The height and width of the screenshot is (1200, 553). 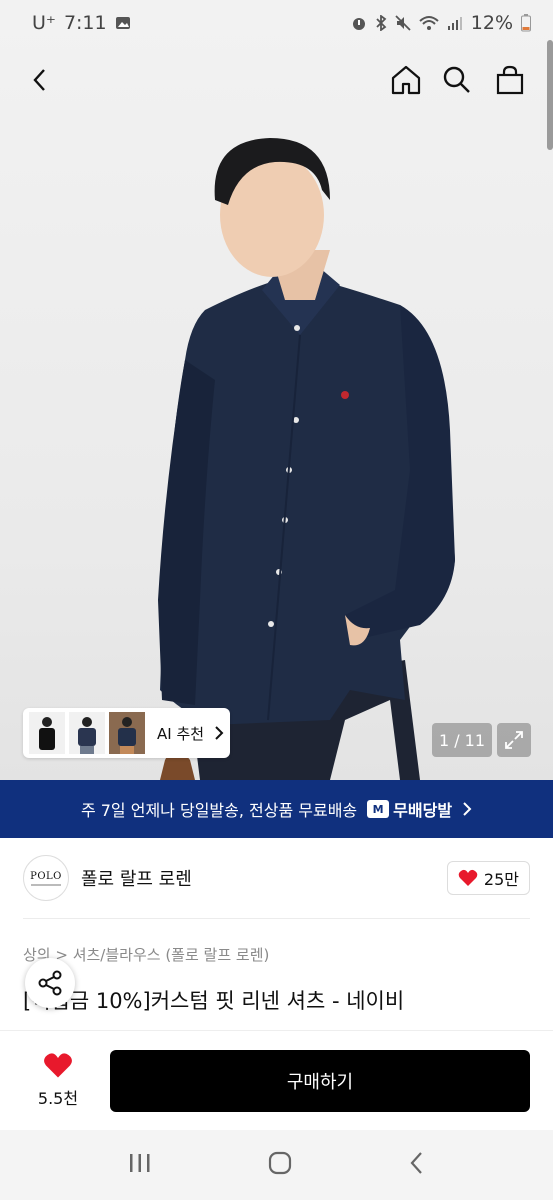 I want to click on shipping-banner-text: 주 7일 언제나 당일발송, 전상품 무료배송, so click(x=219, y=810).